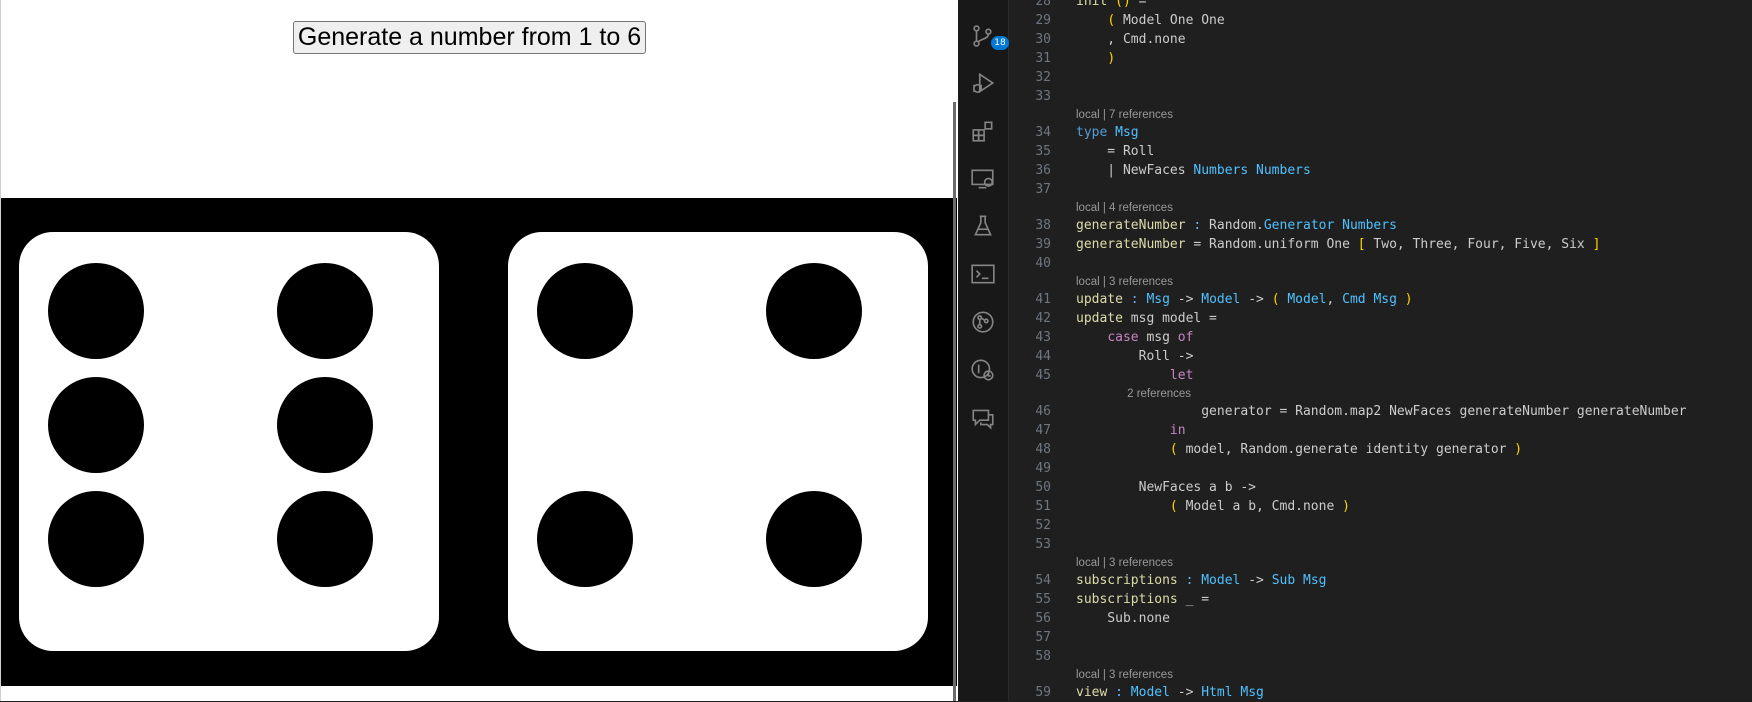  I want to click on code-text: ( Model a b, Cmd.none ), so click(1213, 506).